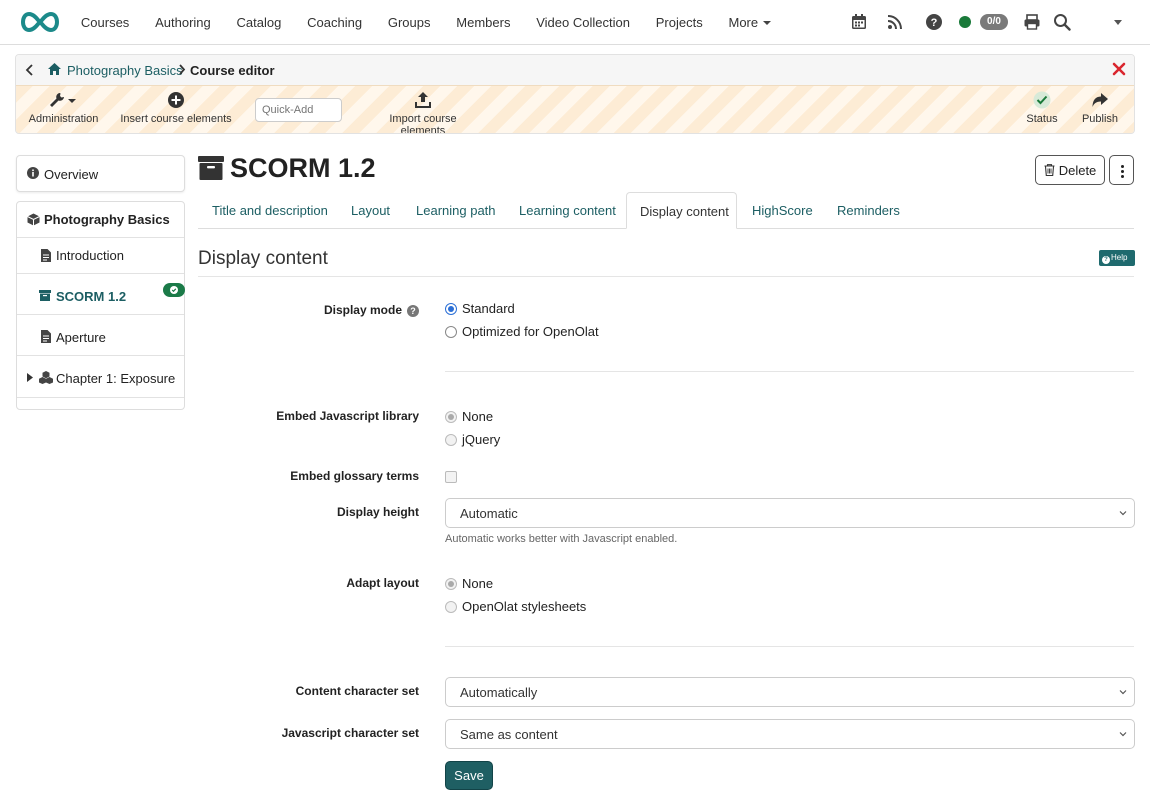 The height and width of the screenshot is (808, 1150). I want to click on tree-item-scorm: SCORM 1.2, so click(101, 294).